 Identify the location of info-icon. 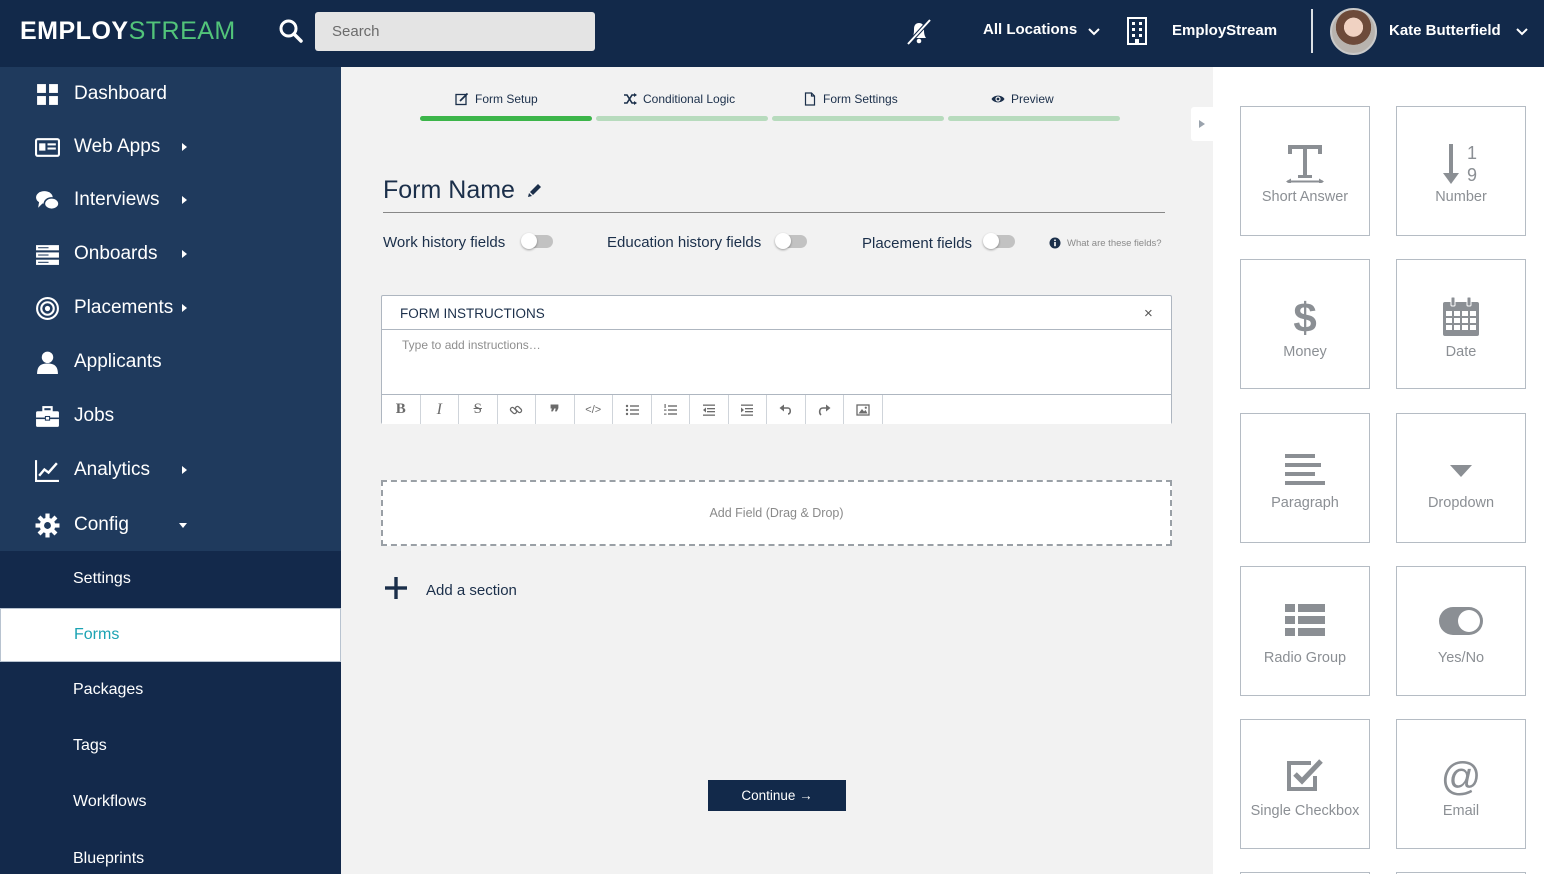
(1055, 243).